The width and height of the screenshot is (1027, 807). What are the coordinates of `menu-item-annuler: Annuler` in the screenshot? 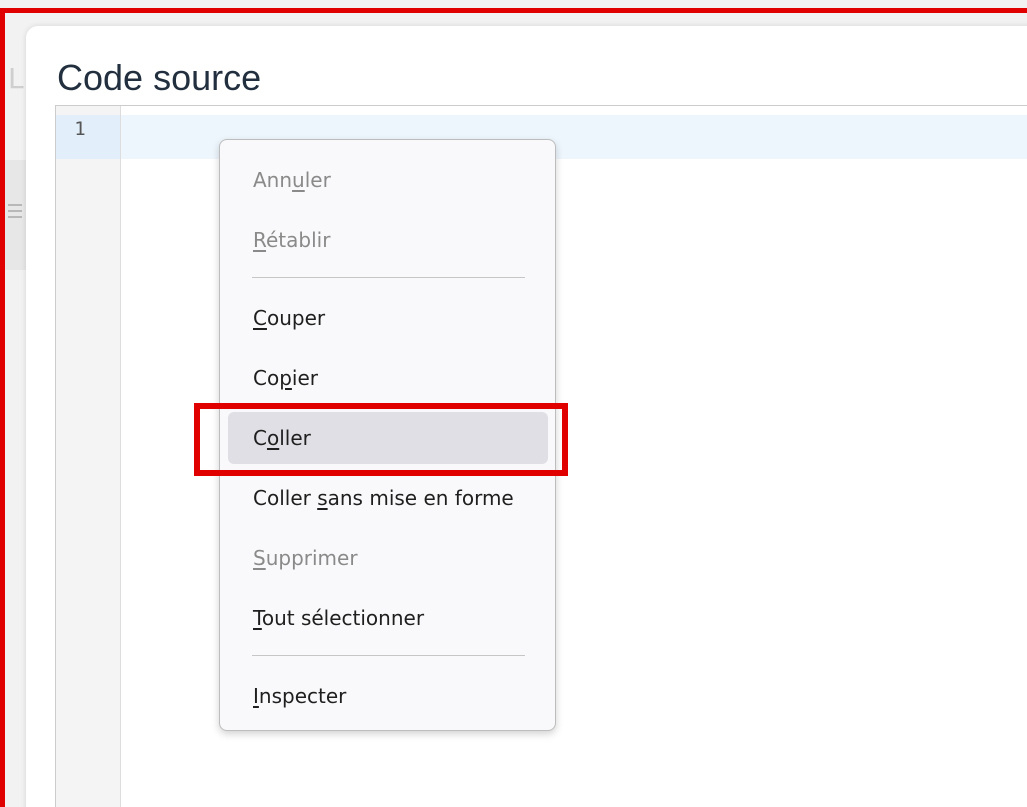 It's located at (292, 180).